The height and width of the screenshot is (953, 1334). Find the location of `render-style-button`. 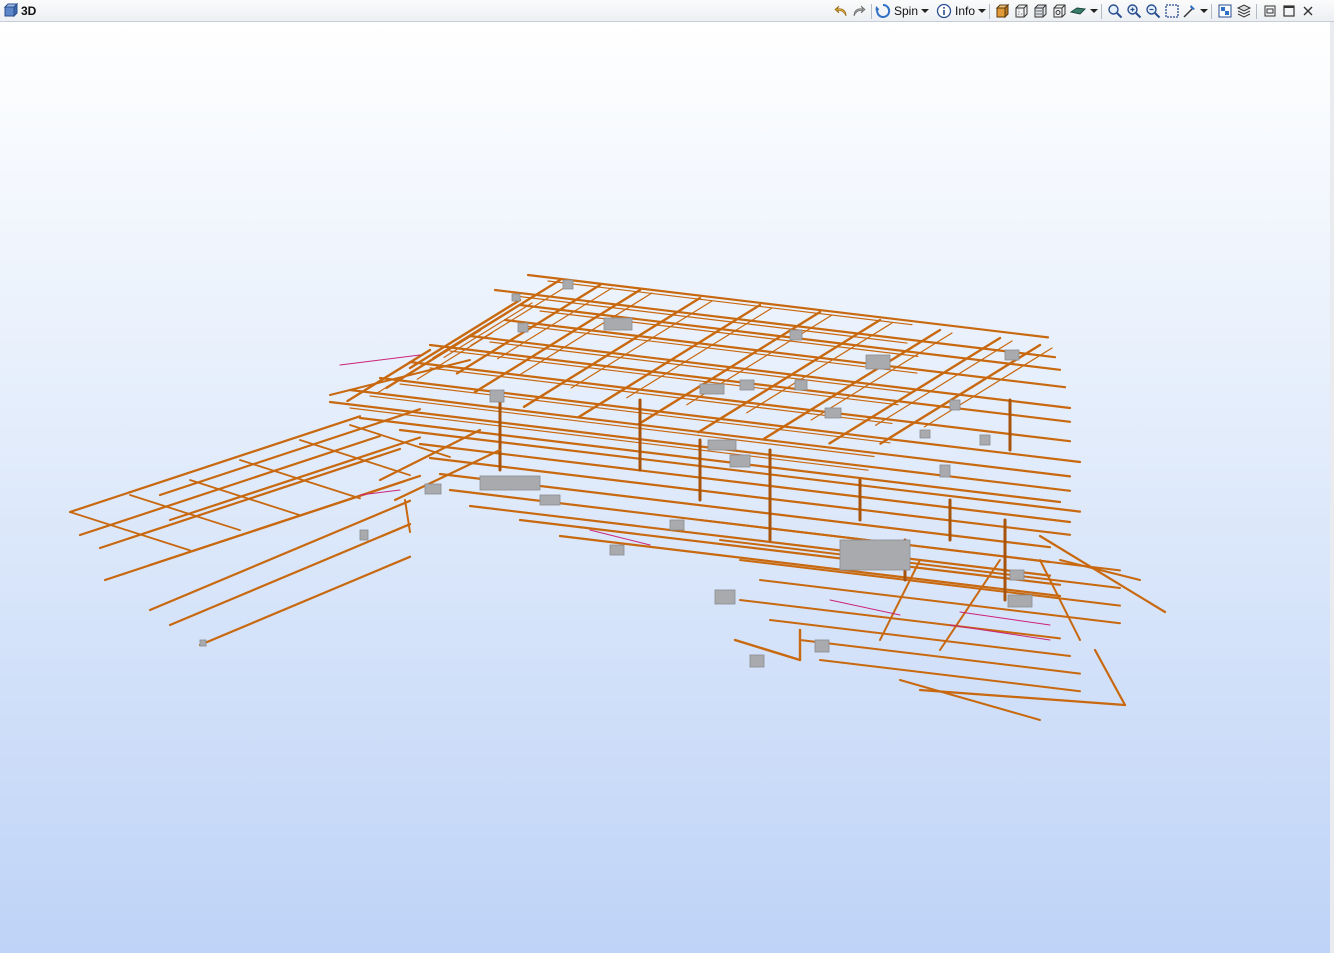

render-style-button is located at coordinates (1084, 11).